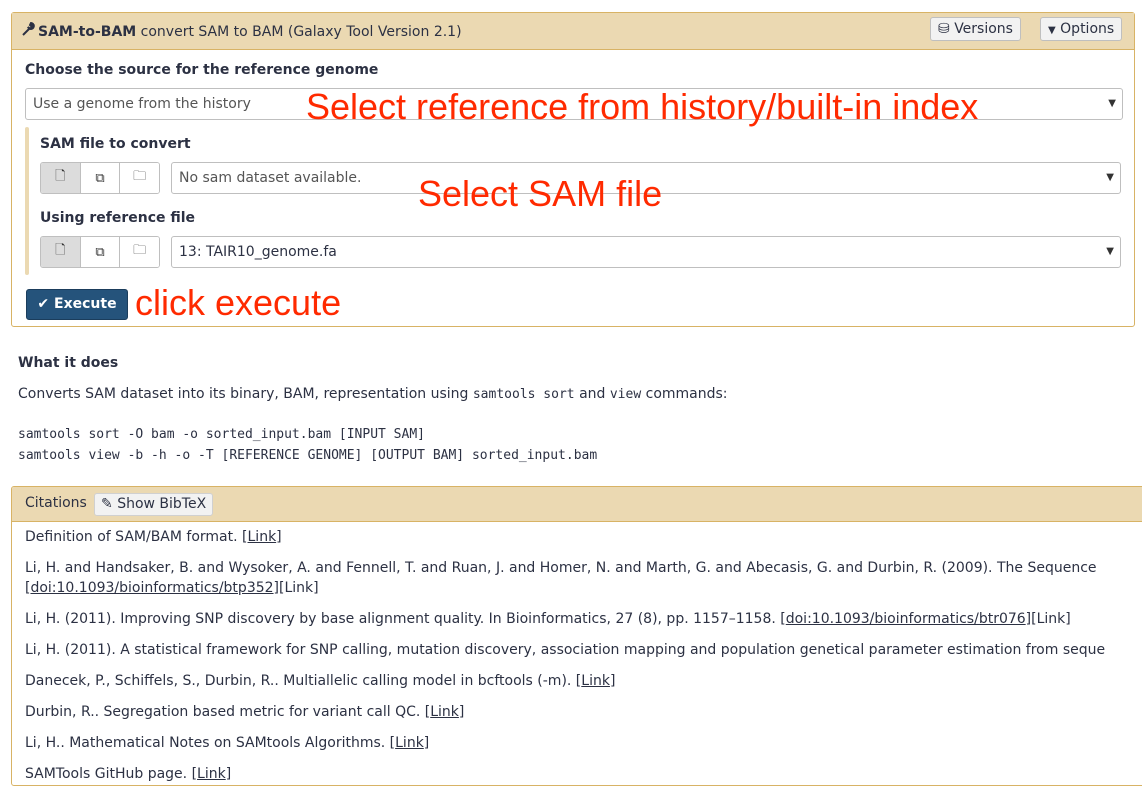 The width and height of the screenshot is (1142, 786). What do you see at coordinates (625, 394) in the screenshot?
I see `help-intro-code: view` at bounding box center [625, 394].